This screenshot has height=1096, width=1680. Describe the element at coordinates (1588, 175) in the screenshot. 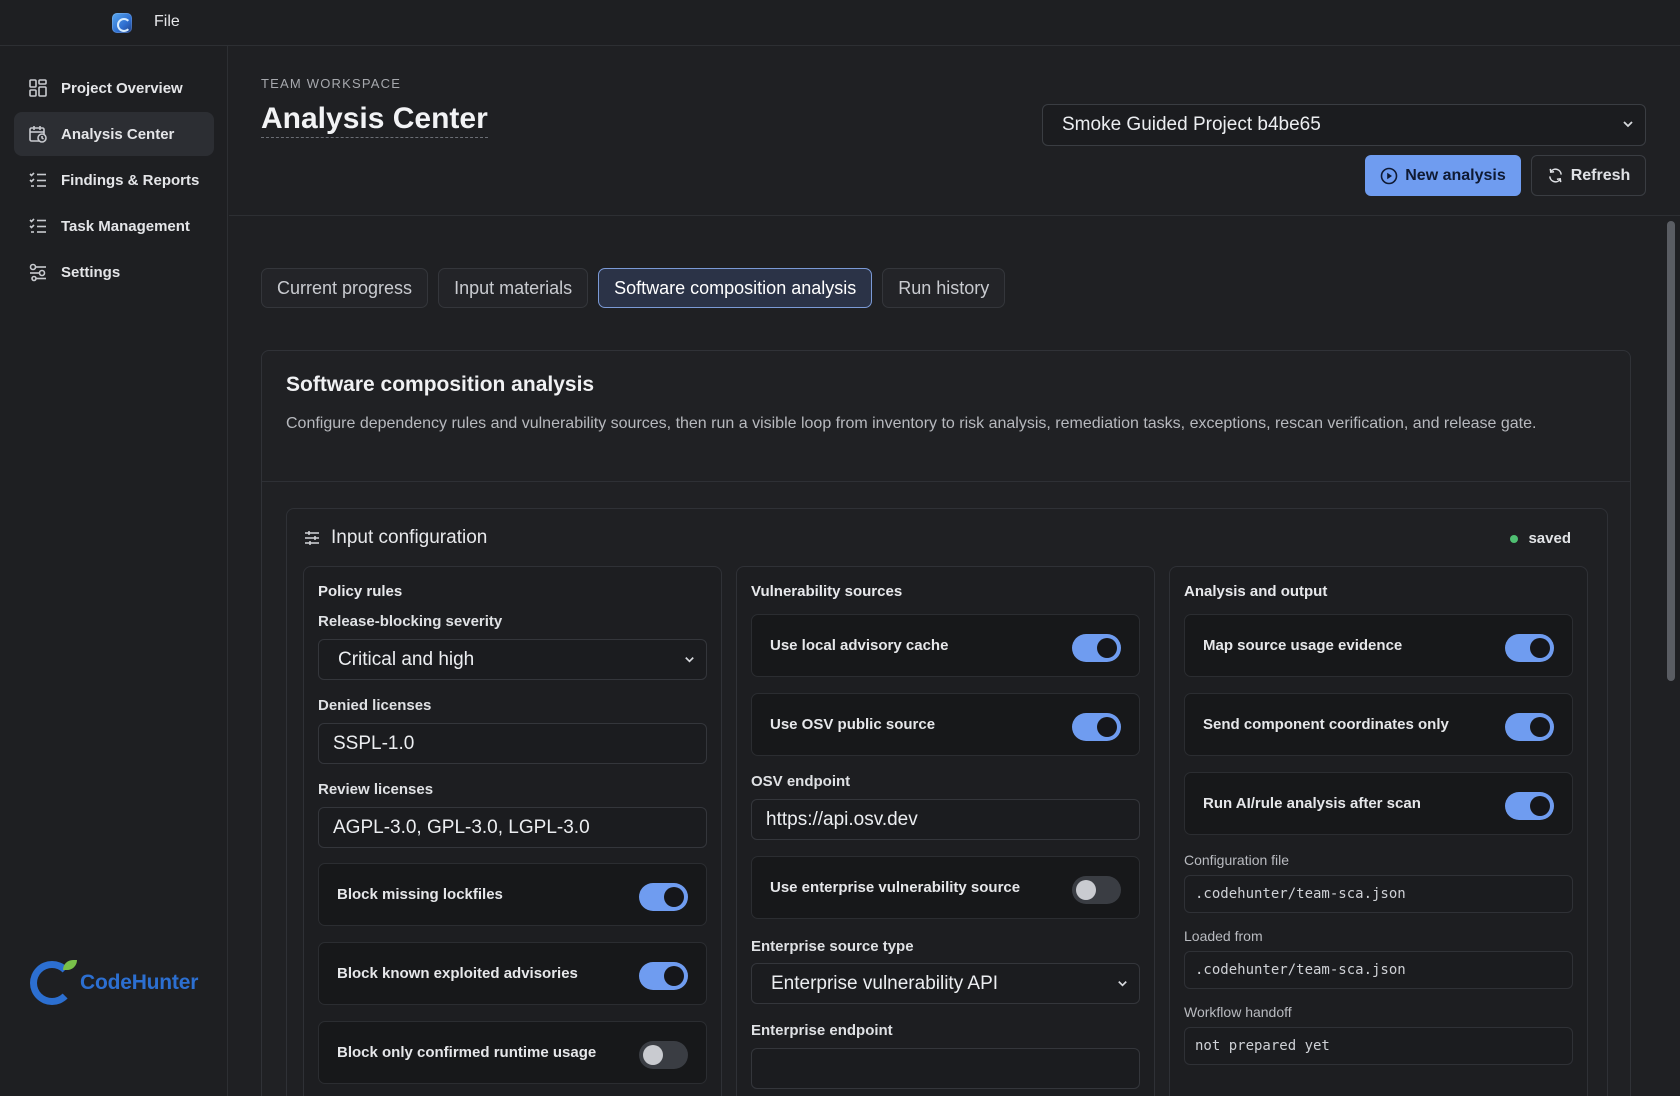

I see `refresh-button: Refresh` at that location.